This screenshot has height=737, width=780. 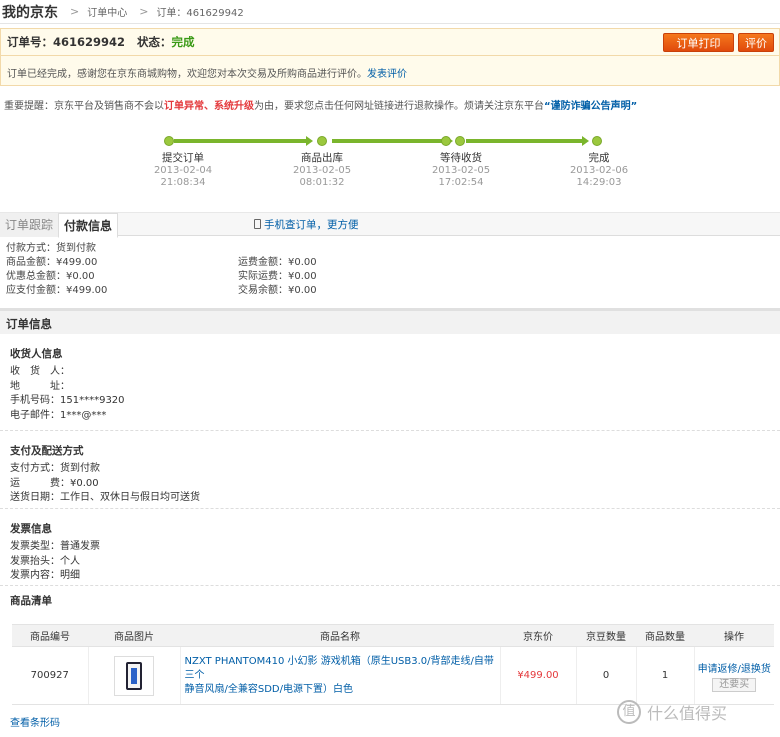 What do you see at coordinates (735, 667) in the screenshot?
I see `return-exchange-link: 申请返修/退换货` at bounding box center [735, 667].